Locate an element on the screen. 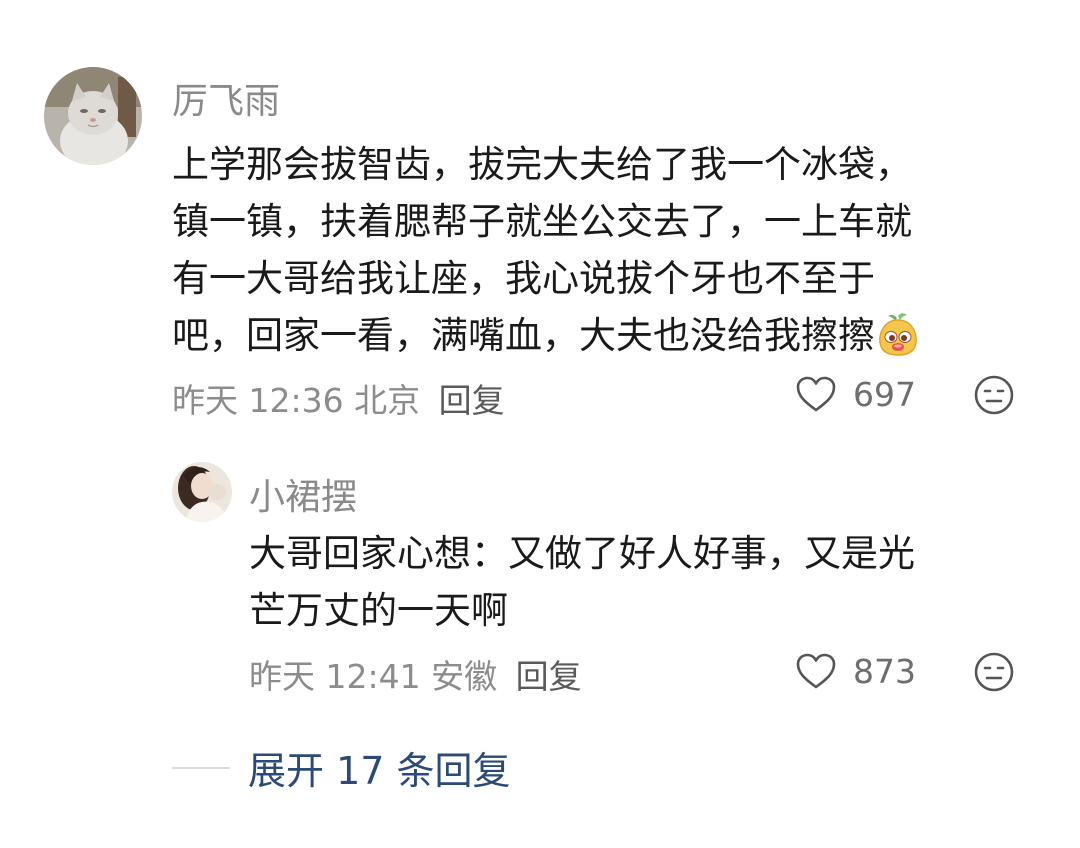 Image resolution: width=1080 pixels, height=848 pixels. like-button: 697 is located at coordinates (855, 394).